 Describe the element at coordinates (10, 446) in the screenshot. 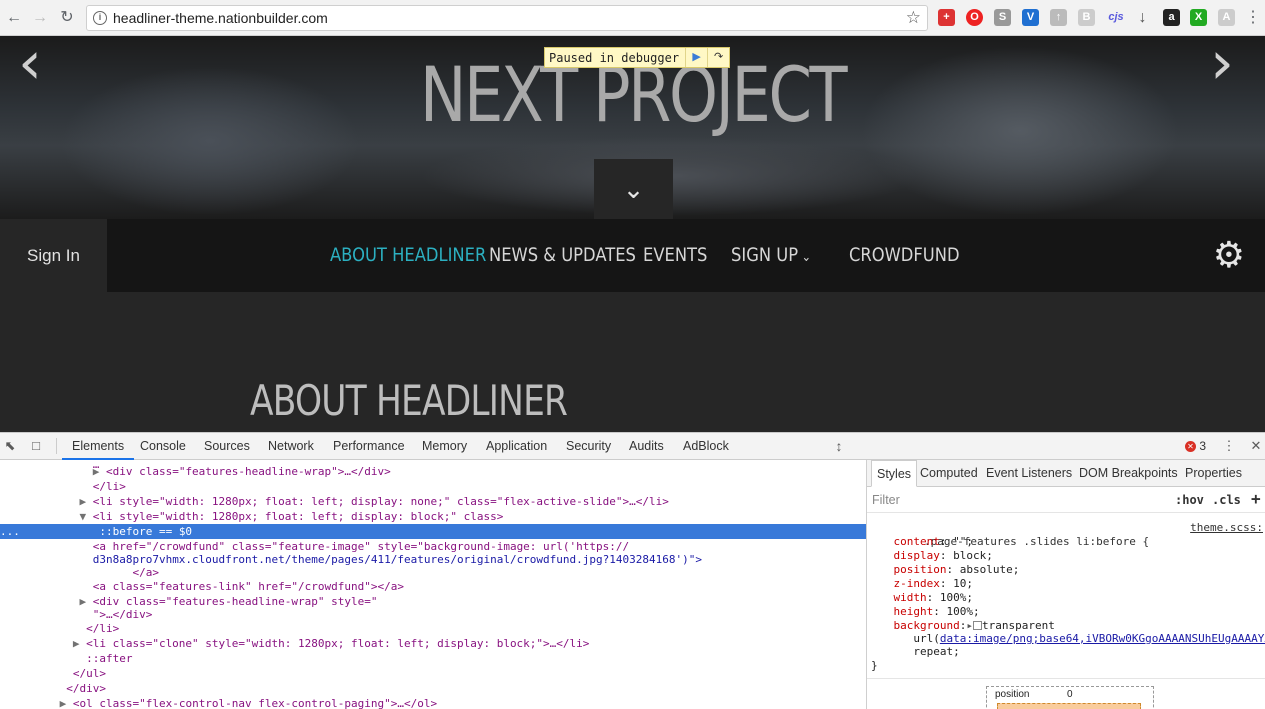

I see `inspect-element-icon: ⬉` at that location.